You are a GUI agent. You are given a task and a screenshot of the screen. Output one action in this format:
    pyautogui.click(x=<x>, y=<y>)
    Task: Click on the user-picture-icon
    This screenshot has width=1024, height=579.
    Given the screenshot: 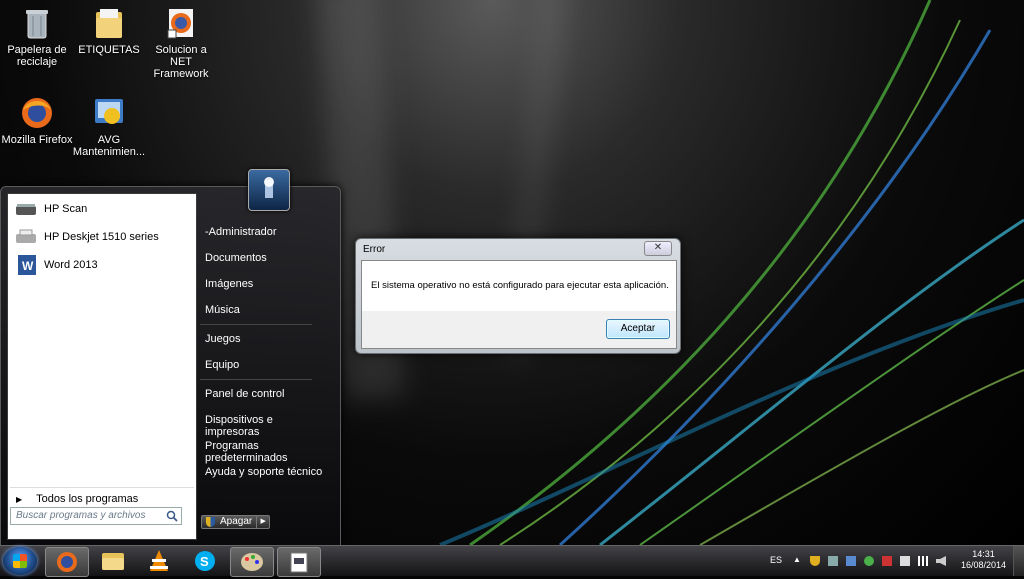 What is the action you would take?
    pyautogui.click(x=269, y=190)
    